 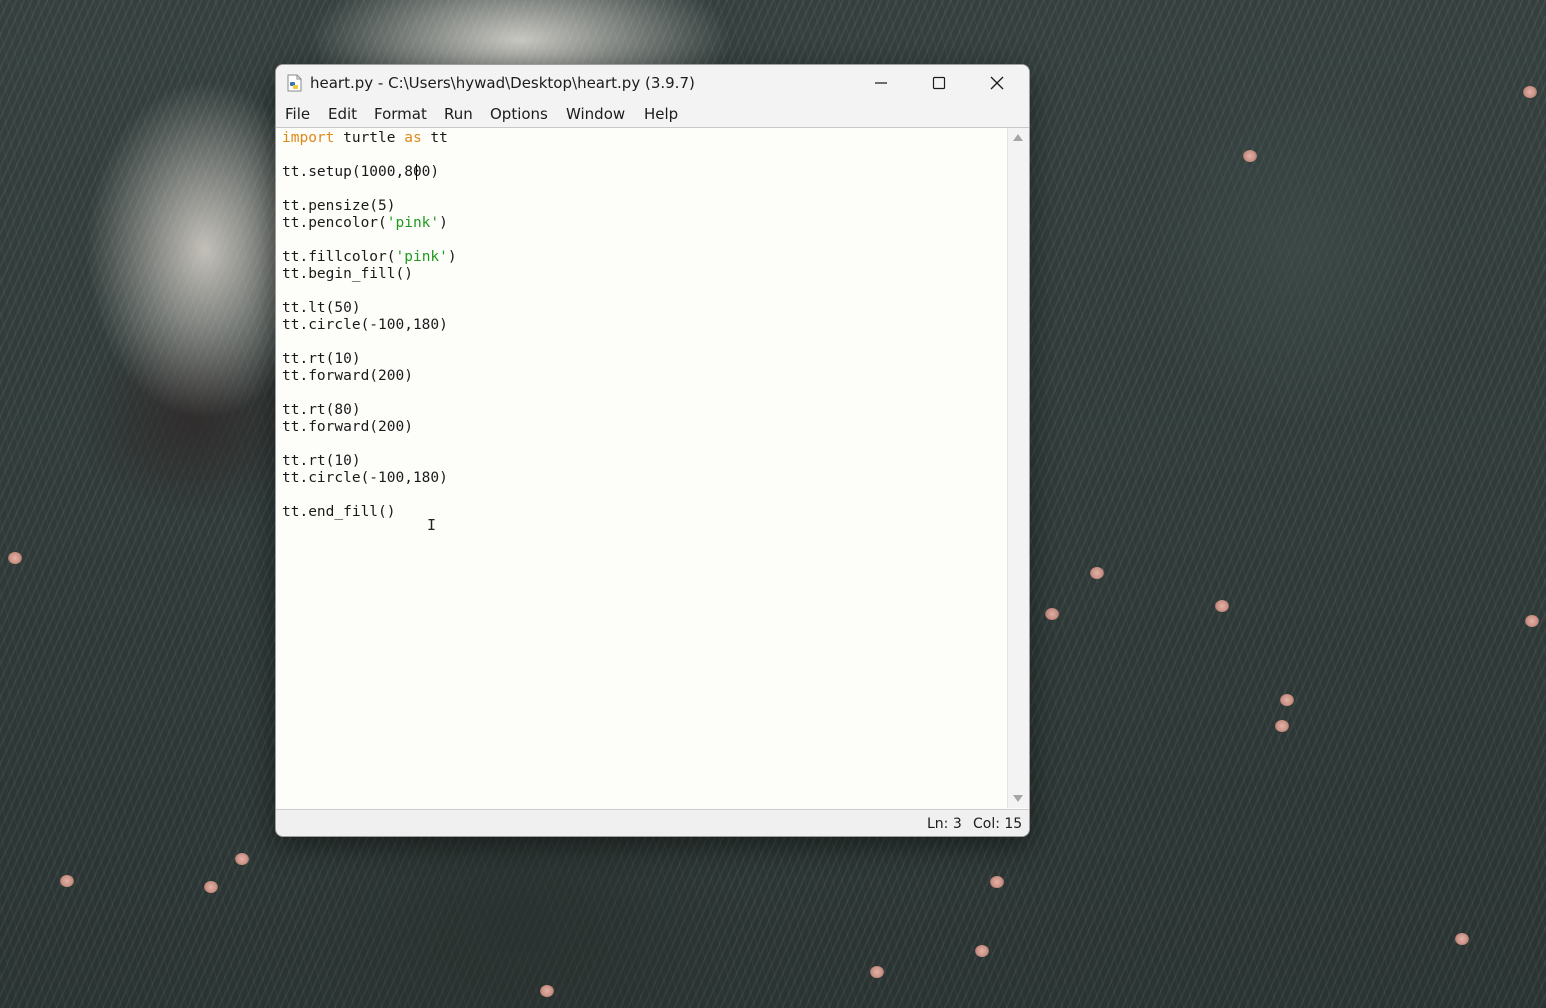 I want to click on text-caret, so click(x=416, y=172).